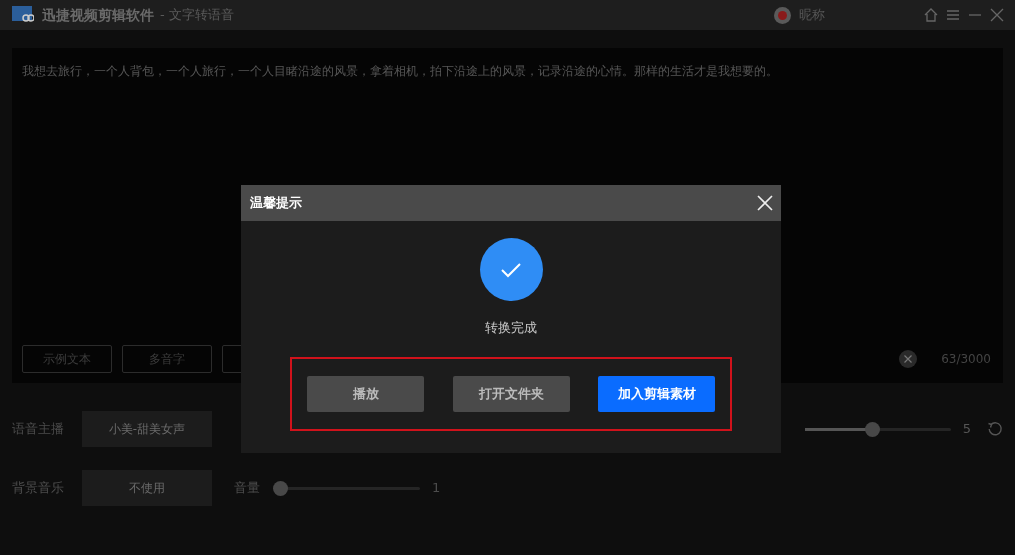 The height and width of the screenshot is (555, 1015). What do you see at coordinates (931, 15) in the screenshot?
I see `home-icon` at bounding box center [931, 15].